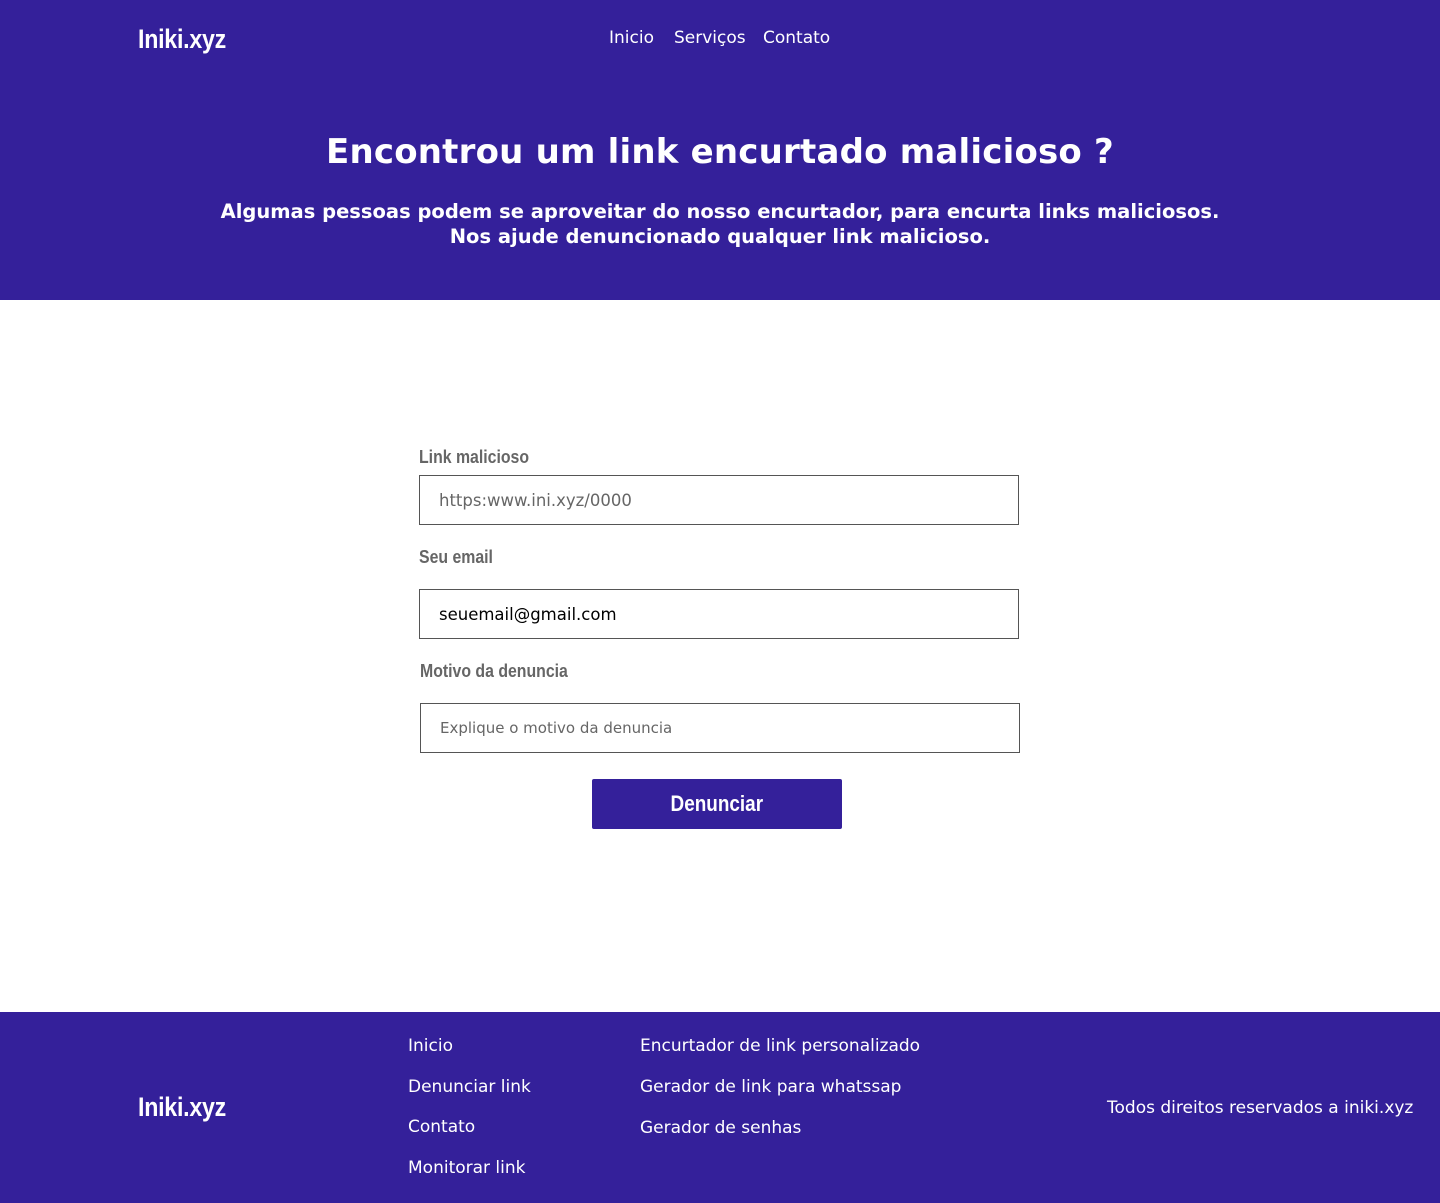 The height and width of the screenshot is (1203, 1440). I want to click on footer-link-encurtador: Encurtador de link personalizado, so click(780, 1046).